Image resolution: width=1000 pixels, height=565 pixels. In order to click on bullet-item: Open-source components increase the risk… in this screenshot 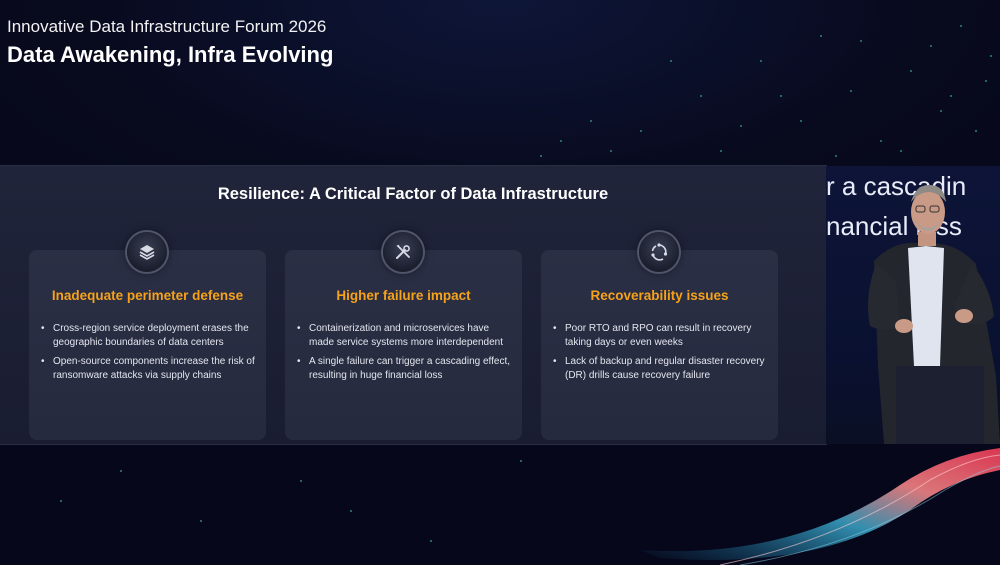, I will do `click(149, 369)`.